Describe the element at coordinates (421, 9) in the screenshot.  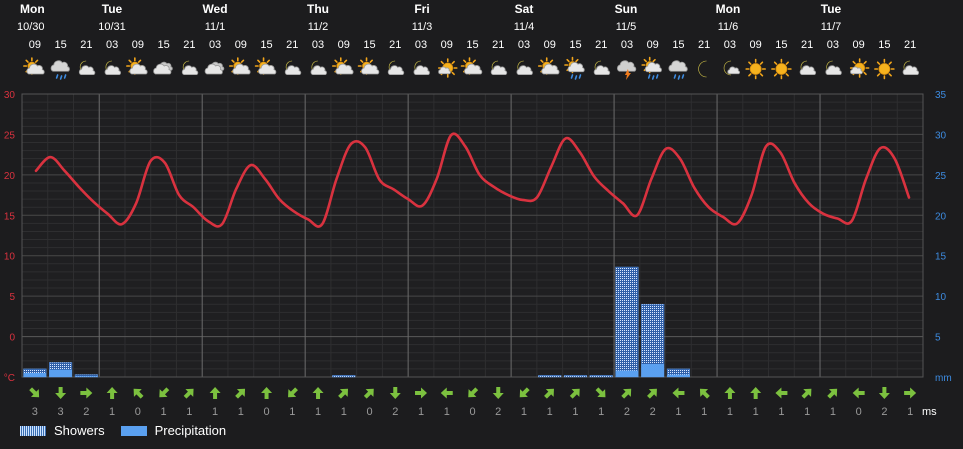
I see `day-name: Fri` at that location.